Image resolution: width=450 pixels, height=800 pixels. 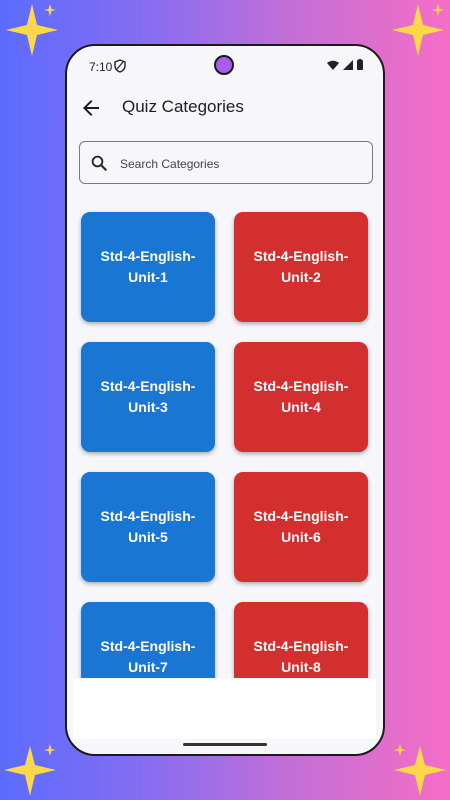 What do you see at coordinates (301, 656) in the screenshot?
I see `category-label: Std-4-English-Unit-8` at bounding box center [301, 656].